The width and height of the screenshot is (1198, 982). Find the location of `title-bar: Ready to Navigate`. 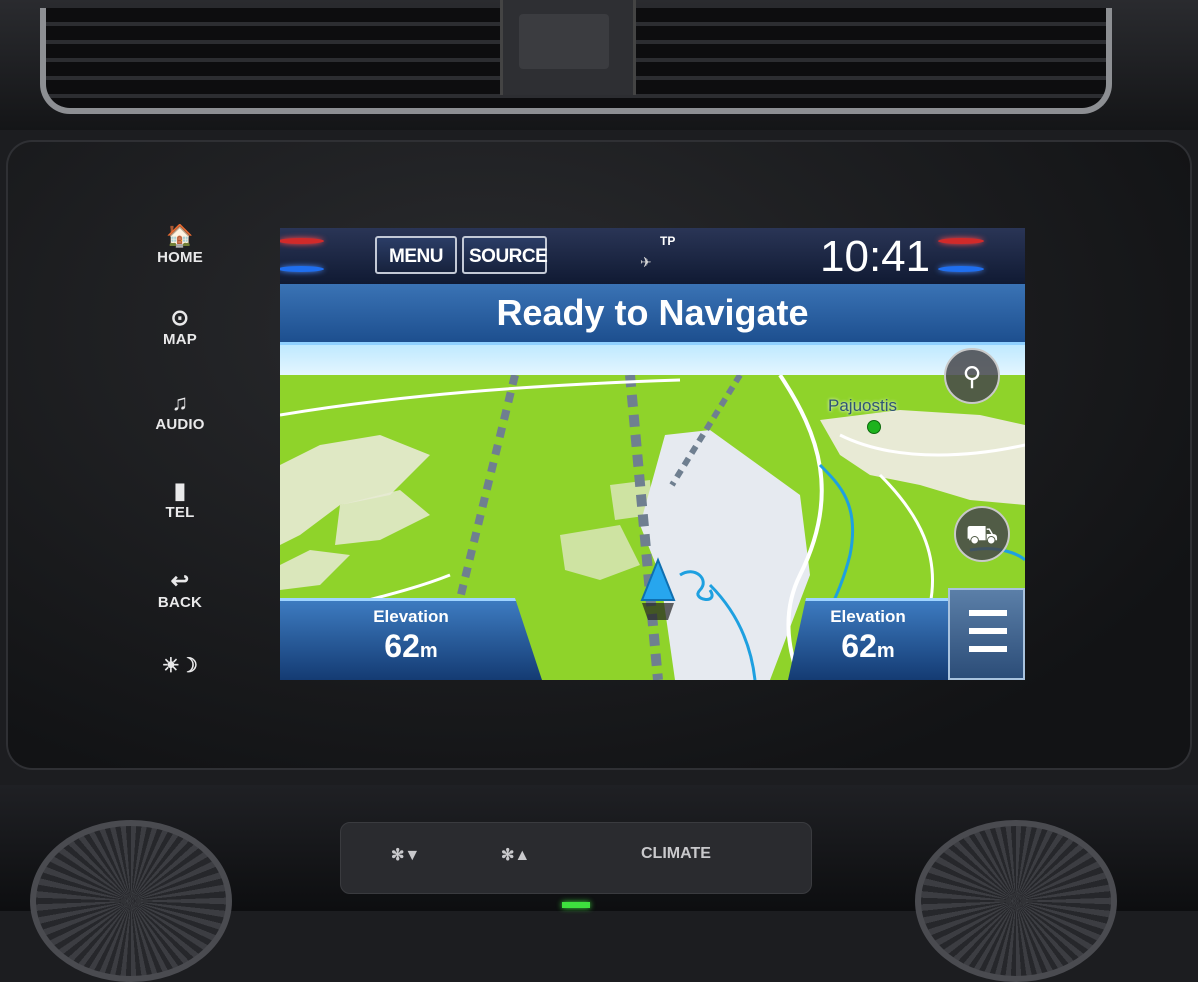

title-bar: Ready to Navigate is located at coordinates (652, 314).